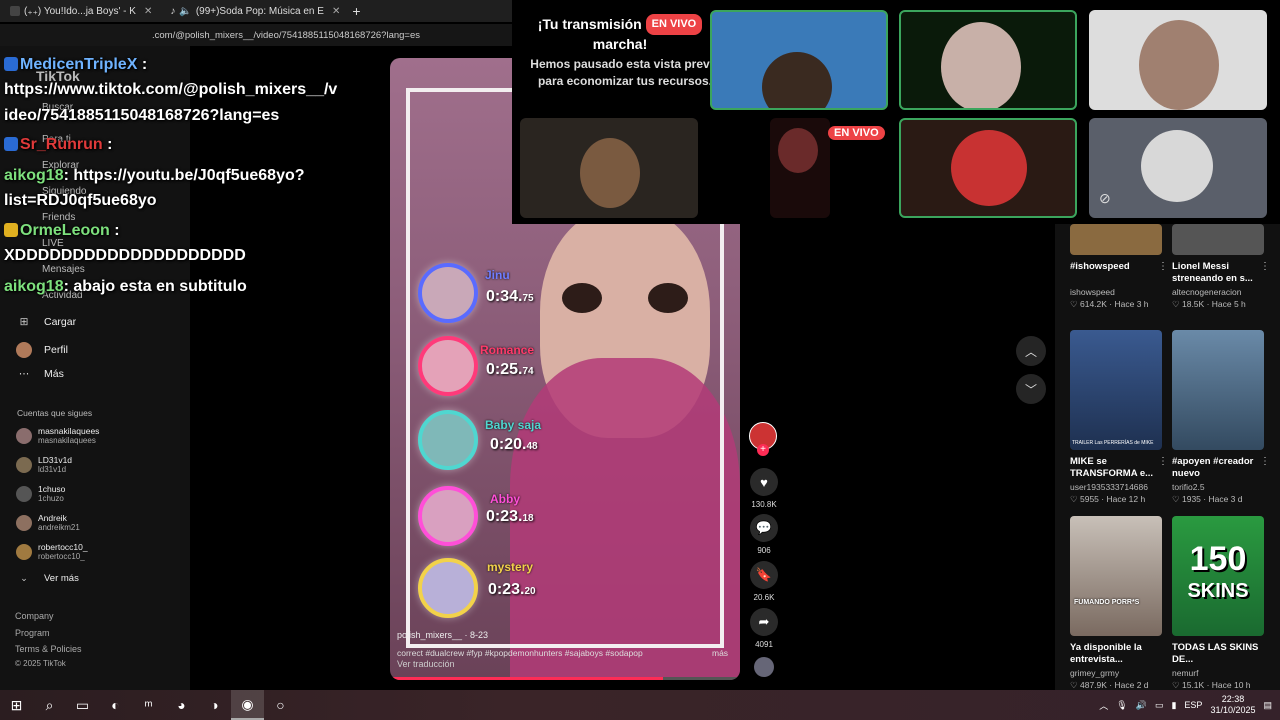  What do you see at coordinates (280, 705) in the screenshot?
I see `app-circle-icon: ○` at bounding box center [280, 705].